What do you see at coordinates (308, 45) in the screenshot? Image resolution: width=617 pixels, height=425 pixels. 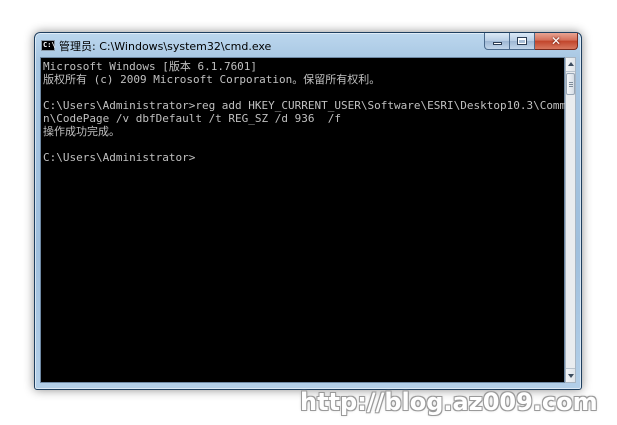 I see `title-bar: C:\ 管理员: C:\Windows\system32\cmd.exe ✕` at bounding box center [308, 45].